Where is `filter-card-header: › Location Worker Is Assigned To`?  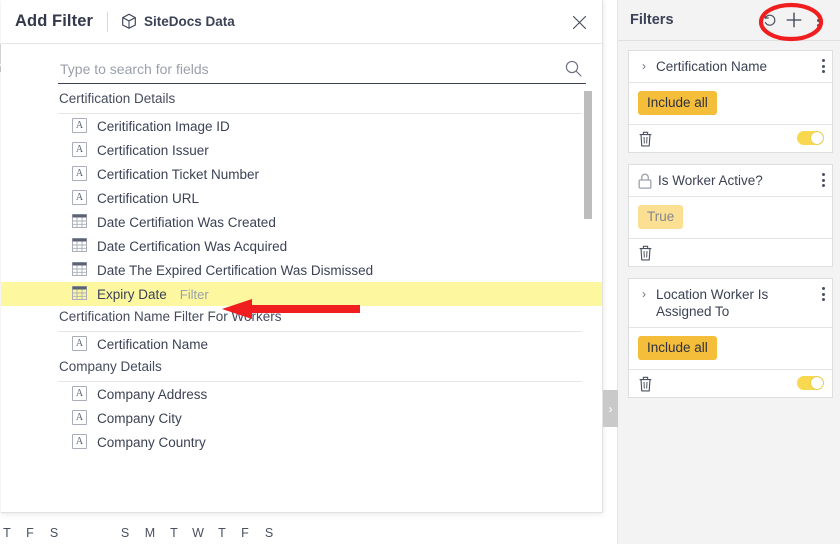
filter-card-header: › Location Worker Is Assigned To is located at coordinates (730, 304).